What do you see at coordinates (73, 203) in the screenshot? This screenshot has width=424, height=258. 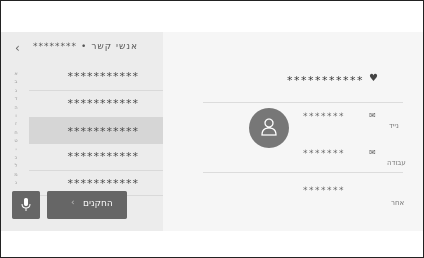 I see `chevron-left-icon: ‹` at bounding box center [73, 203].